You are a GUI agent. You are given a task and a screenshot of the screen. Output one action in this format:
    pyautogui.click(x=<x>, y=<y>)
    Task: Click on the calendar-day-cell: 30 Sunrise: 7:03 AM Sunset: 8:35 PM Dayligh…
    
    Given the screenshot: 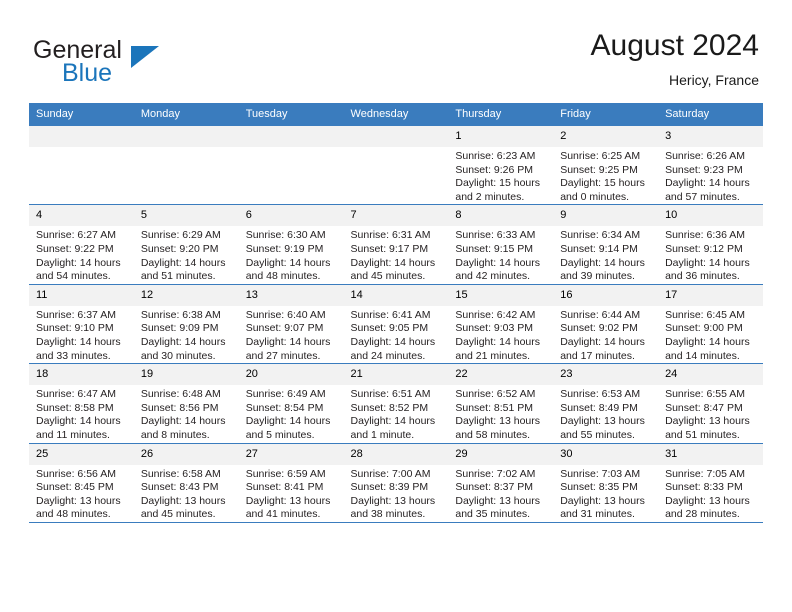 What is the action you would take?
    pyautogui.click(x=606, y=482)
    